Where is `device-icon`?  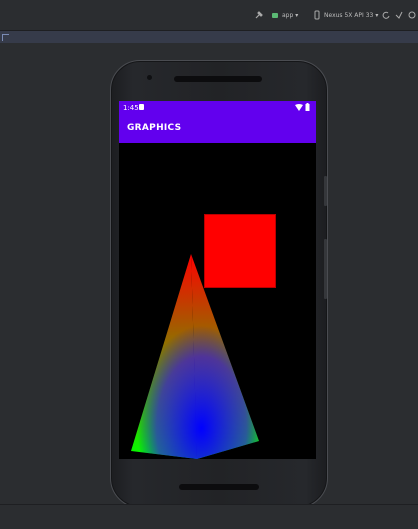 device-icon is located at coordinates (317, 15).